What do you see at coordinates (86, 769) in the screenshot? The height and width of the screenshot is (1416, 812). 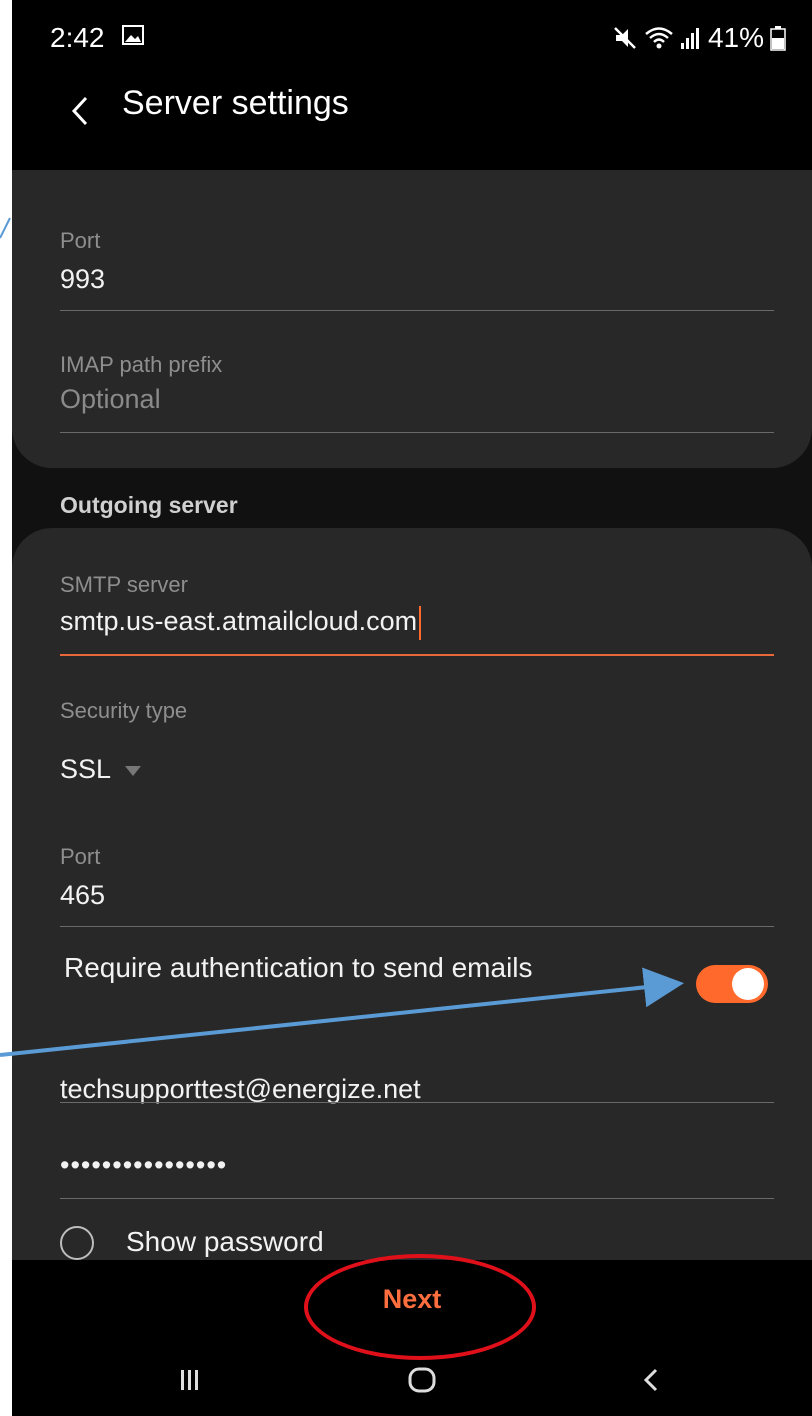 I see `security-type-value: SSL` at bounding box center [86, 769].